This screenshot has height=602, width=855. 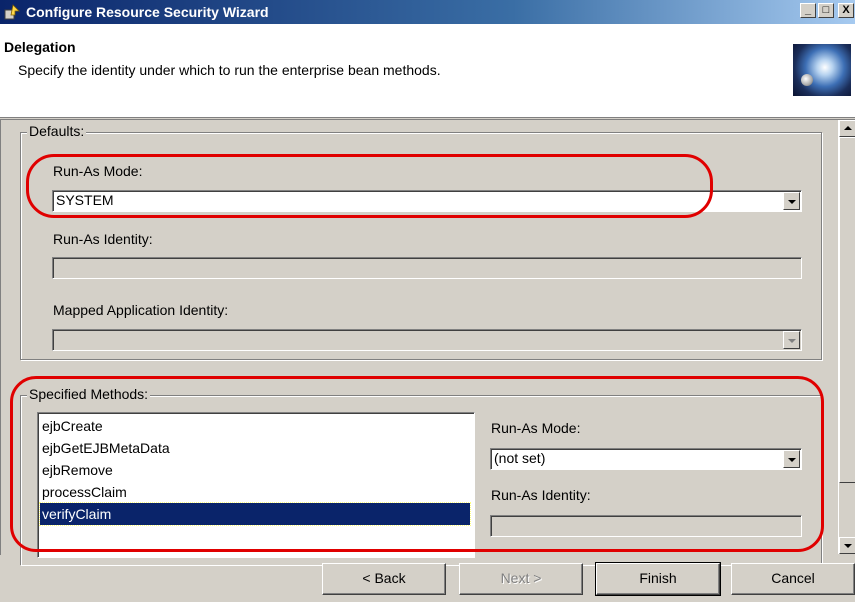 What do you see at coordinates (541, 495) in the screenshot?
I see `method-run-as-identity-label: Run-As Identity:` at bounding box center [541, 495].